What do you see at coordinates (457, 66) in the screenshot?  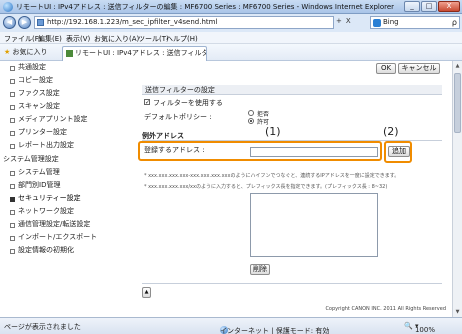 I see `scroll-up-icon: ▲` at bounding box center [457, 66].